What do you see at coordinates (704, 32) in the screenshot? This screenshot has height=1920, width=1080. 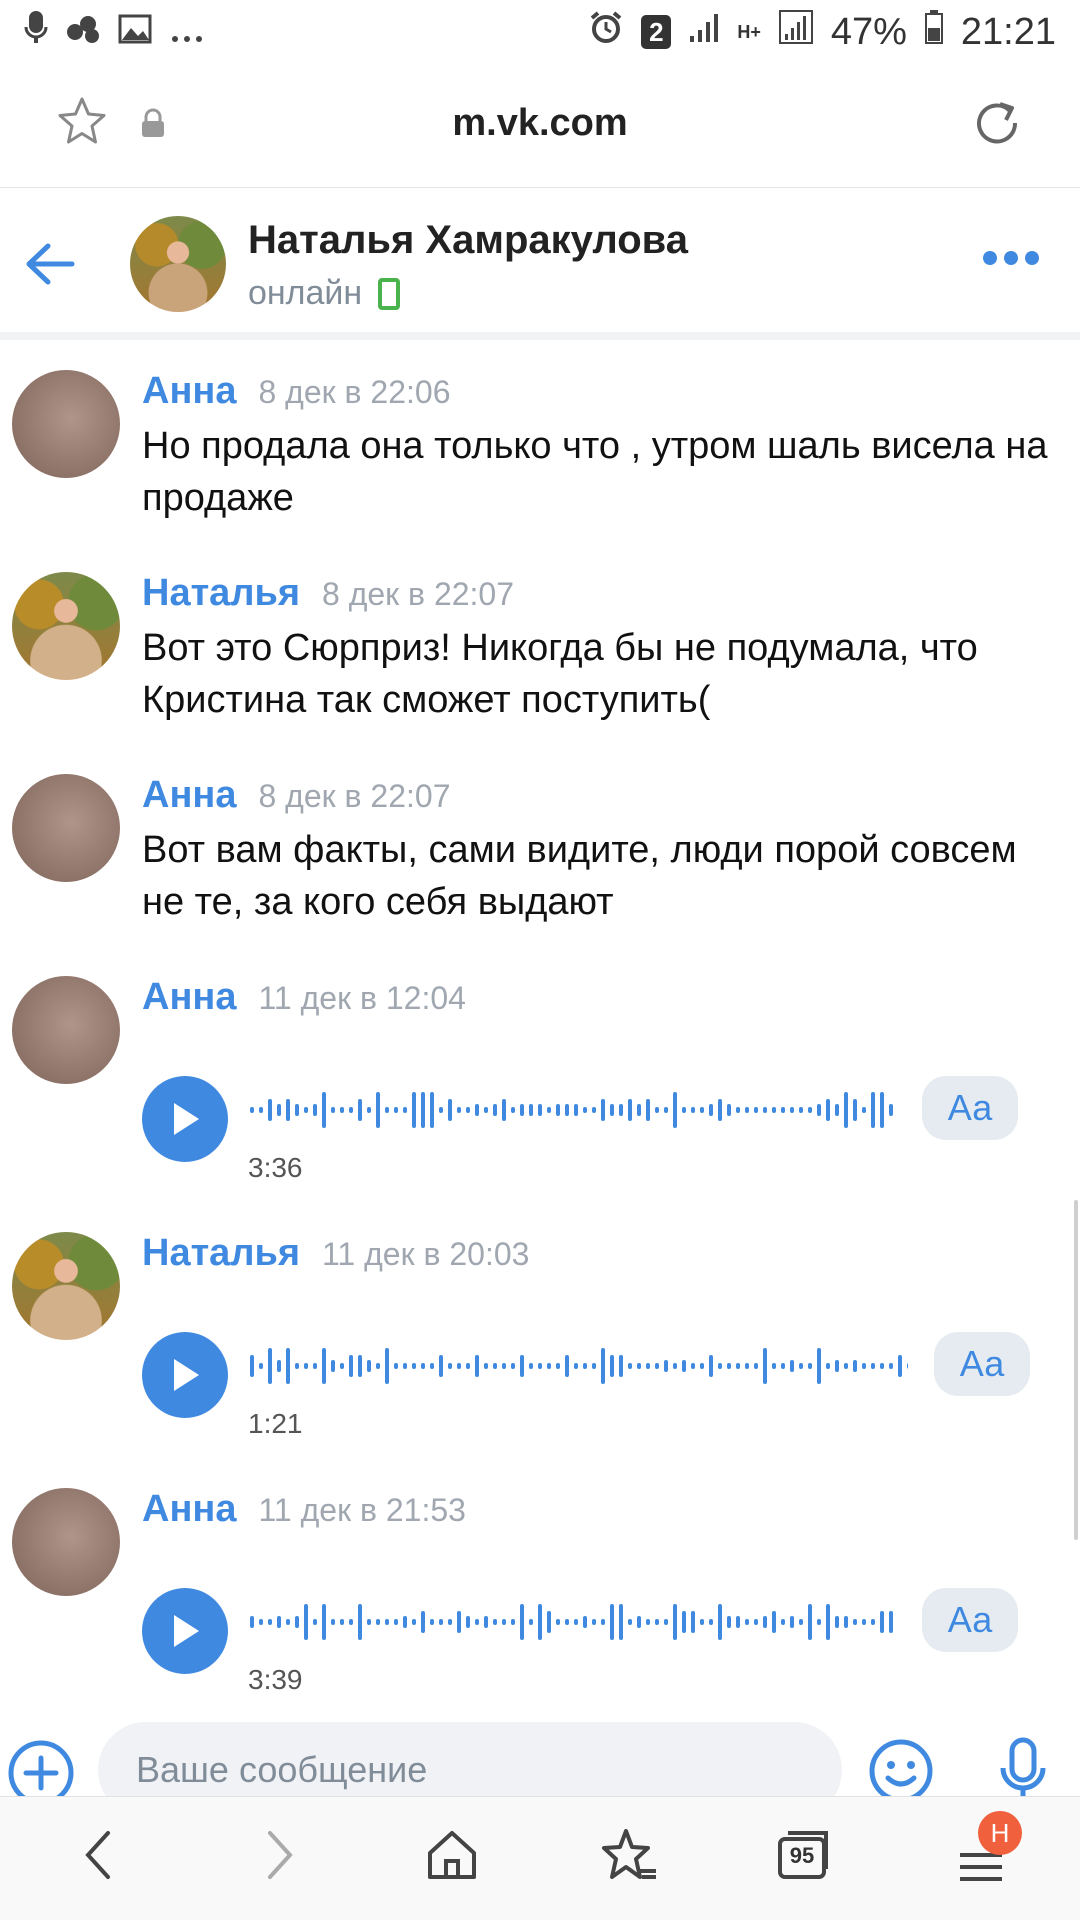 I see `signal-icon` at bounding box center [704, 32].